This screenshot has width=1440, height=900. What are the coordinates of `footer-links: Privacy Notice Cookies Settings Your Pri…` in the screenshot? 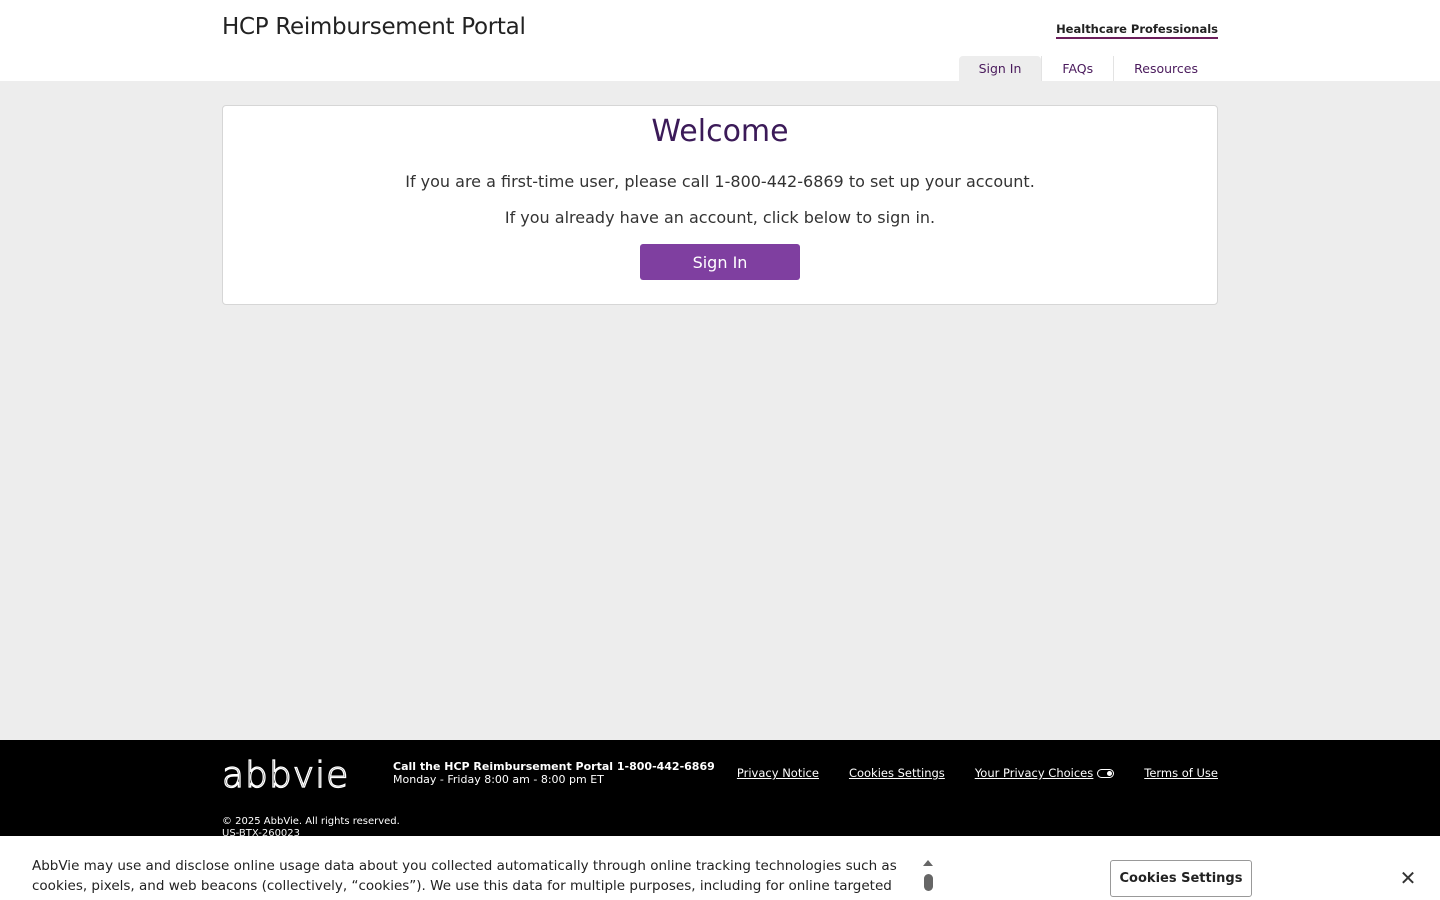 It's located at (977, 773).